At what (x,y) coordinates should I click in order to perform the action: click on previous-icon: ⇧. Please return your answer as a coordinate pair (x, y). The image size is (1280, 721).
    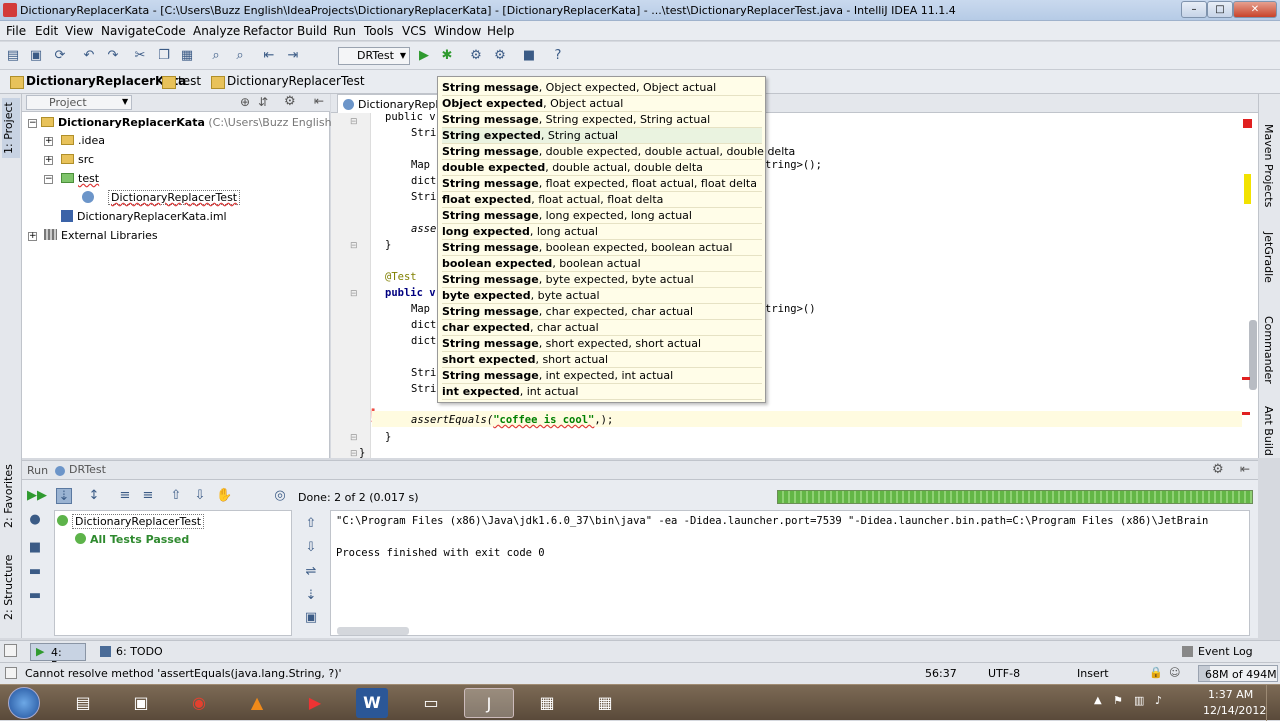
    Looking at the image, I should click on (176, 496).